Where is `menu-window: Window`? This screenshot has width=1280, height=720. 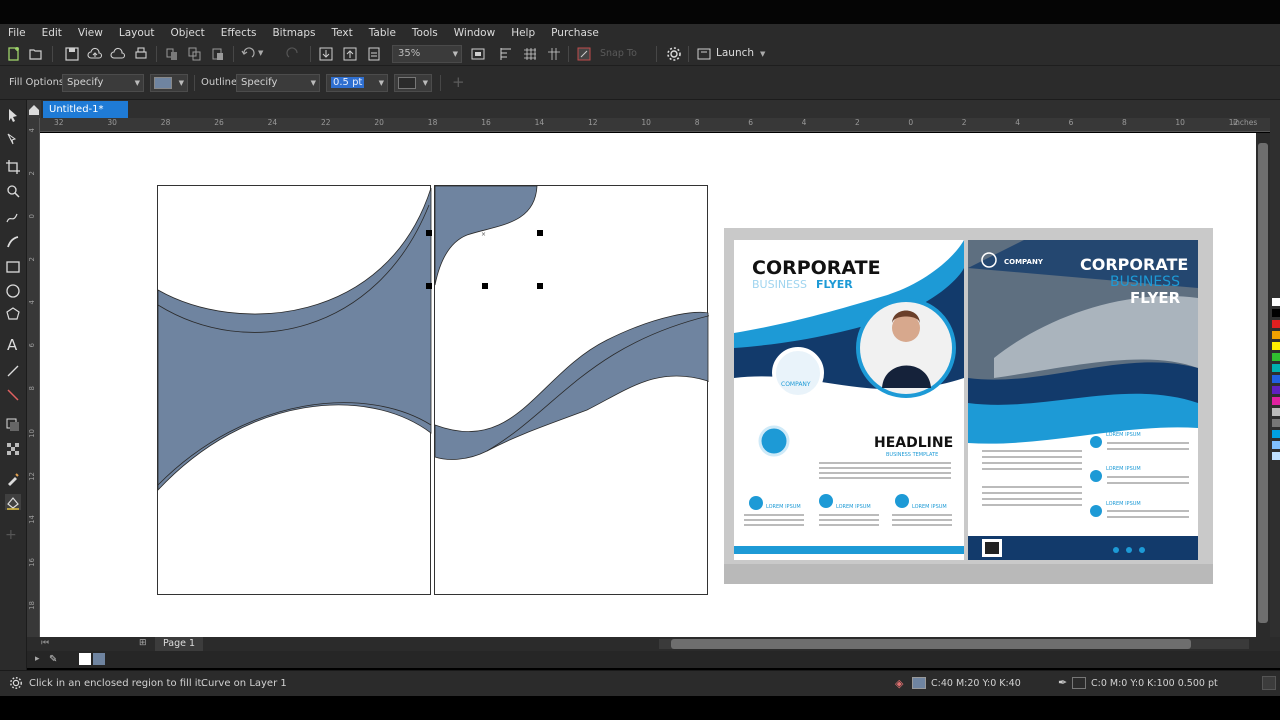
menu-window: Window is located at coordinates (474, 33).